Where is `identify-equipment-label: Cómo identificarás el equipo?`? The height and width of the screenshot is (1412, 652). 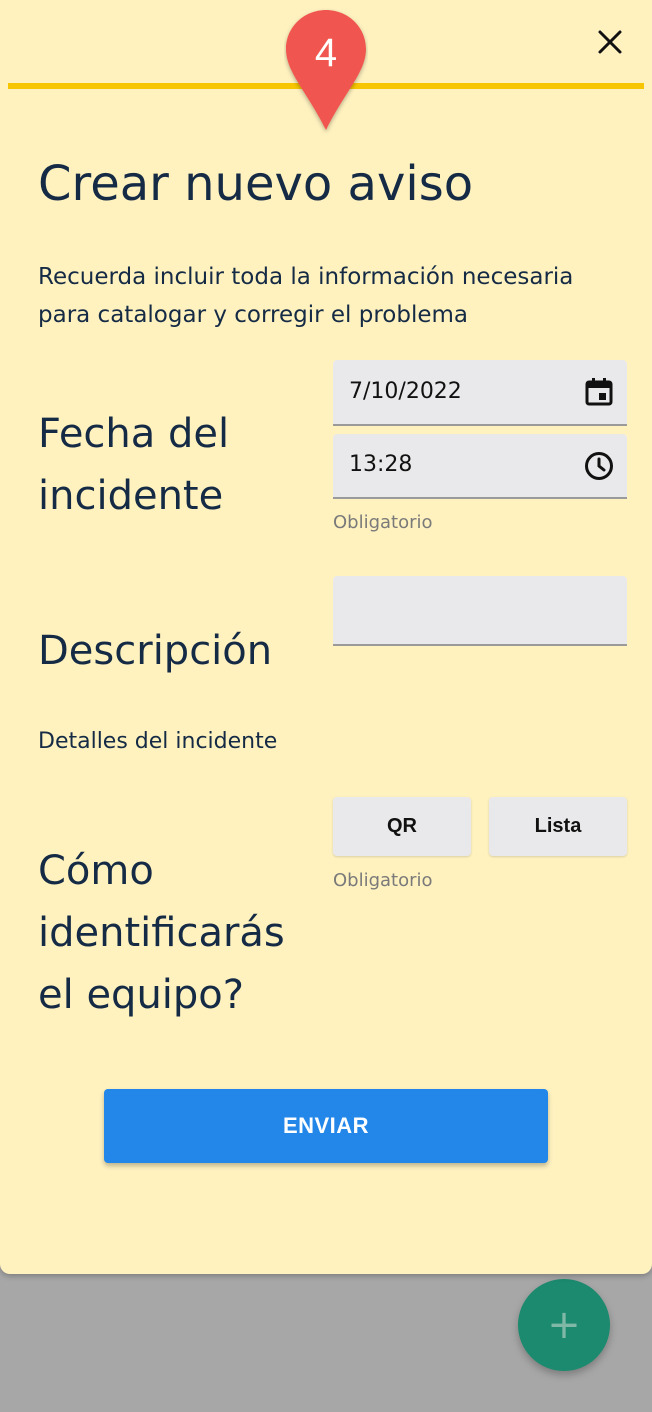
identify-equipment-label: Cómo identificarás el equipo? is located at coordinates (174, 933).